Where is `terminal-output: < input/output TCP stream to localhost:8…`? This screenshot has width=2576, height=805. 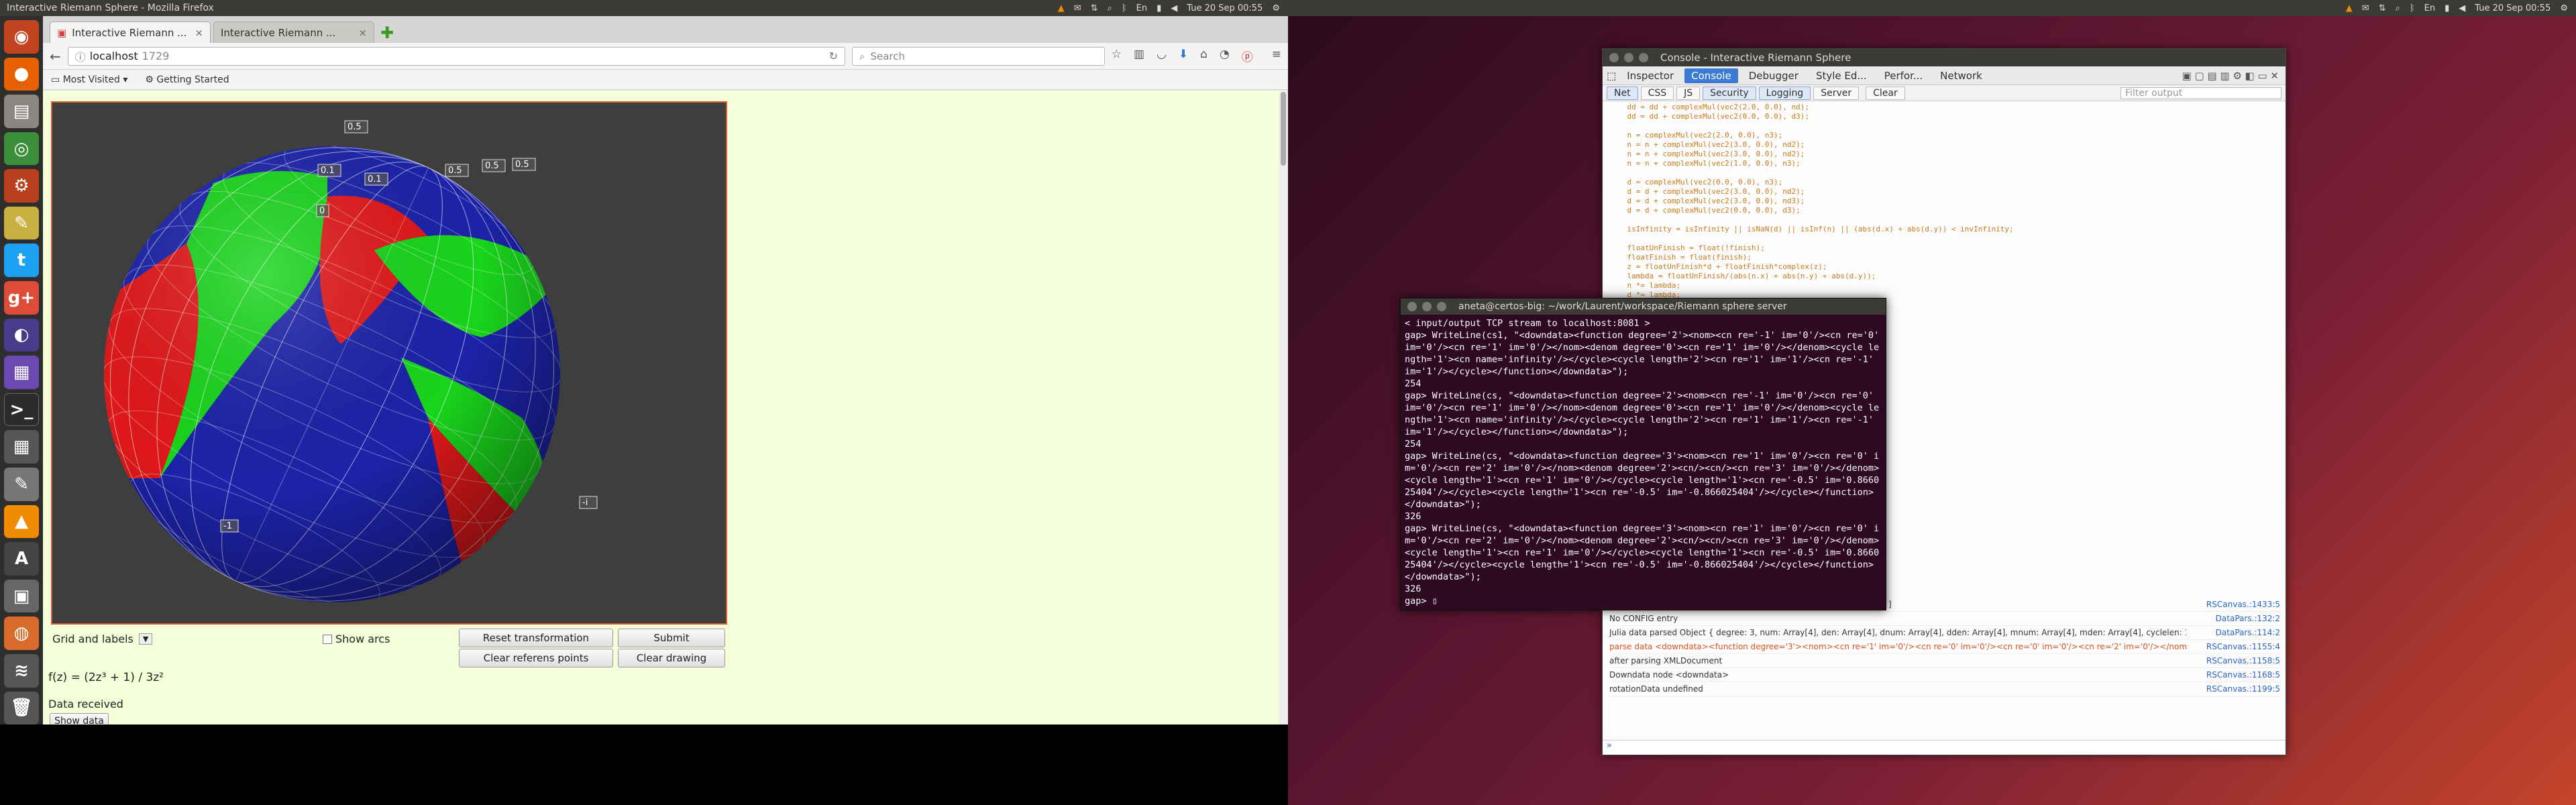
terminal-output: < input/output TCP stream to localhost:8… is located at coordinates (1643, 461).